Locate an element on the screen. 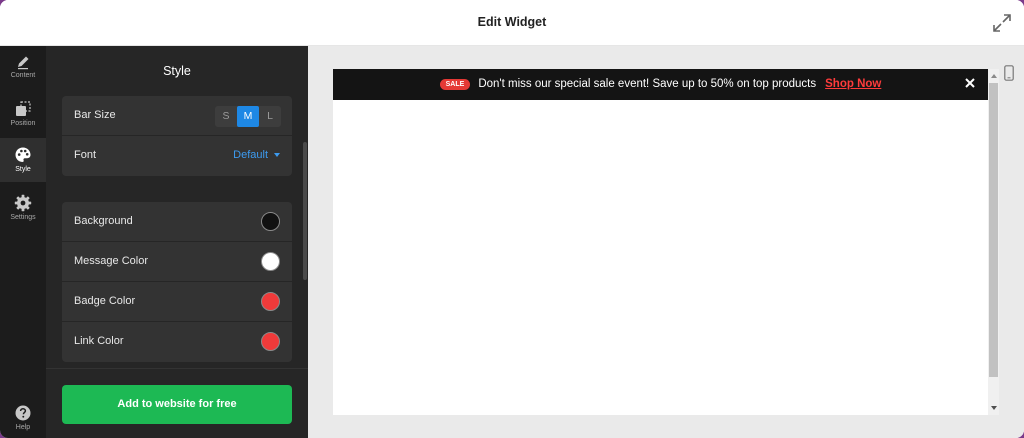 The height and width of the screenshot is (438, 1024). badge-color-swatch is located at coordinates (270, 301).